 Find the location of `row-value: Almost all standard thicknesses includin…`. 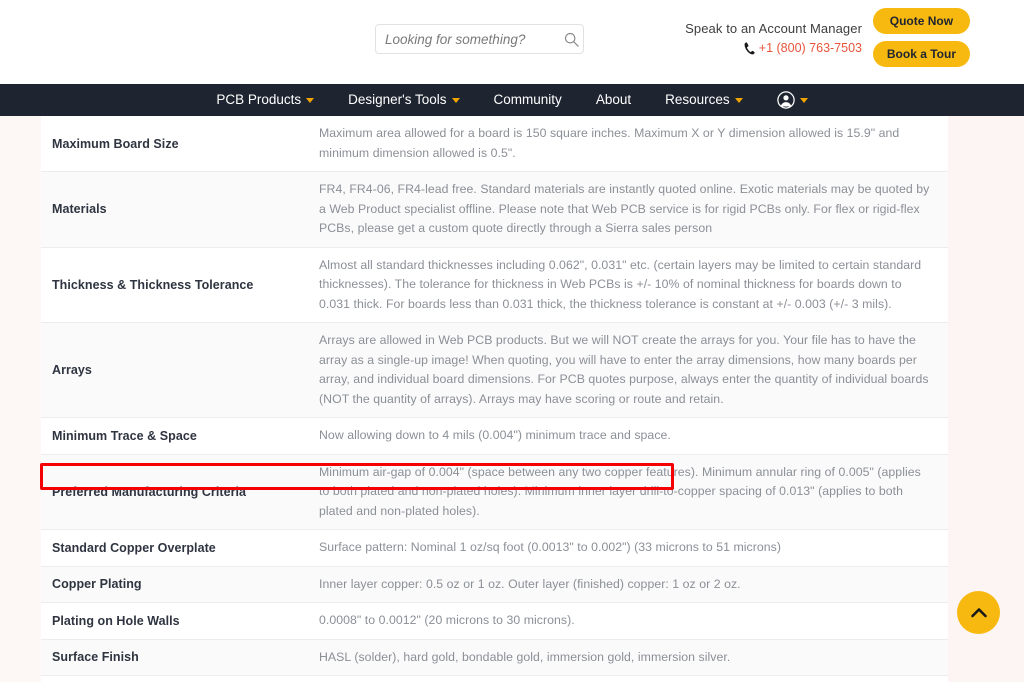

row-value: Almost all standard thicknesses includin… is located at coordinates (630, 285).